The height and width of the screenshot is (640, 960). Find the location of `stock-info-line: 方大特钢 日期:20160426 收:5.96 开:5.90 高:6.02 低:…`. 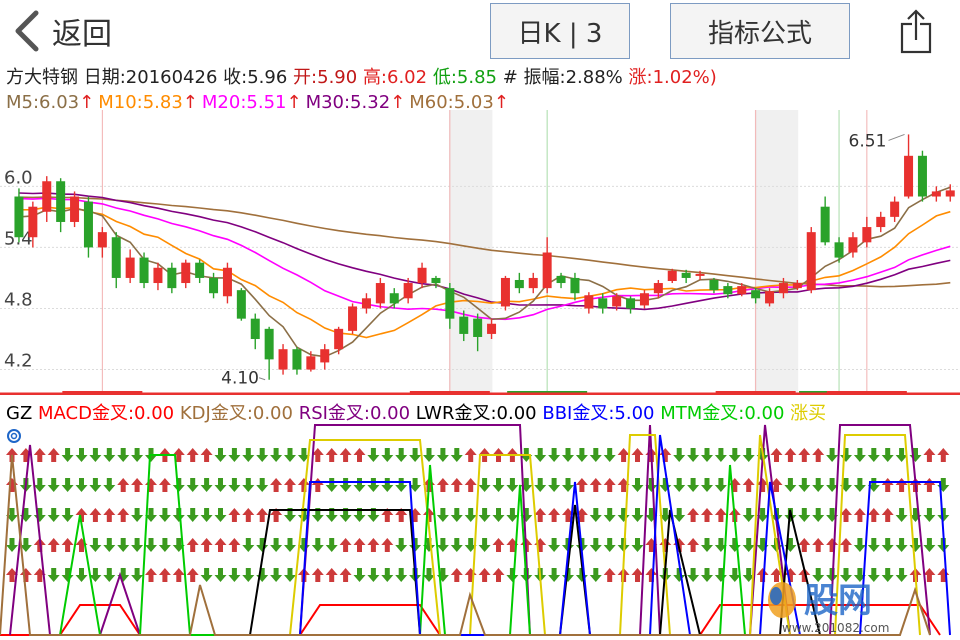

stock-info-line: 方大特钢 日期:20160426 收:5.96 开:5.90 高:6.02 低:… is located at coordinates (361, 78).